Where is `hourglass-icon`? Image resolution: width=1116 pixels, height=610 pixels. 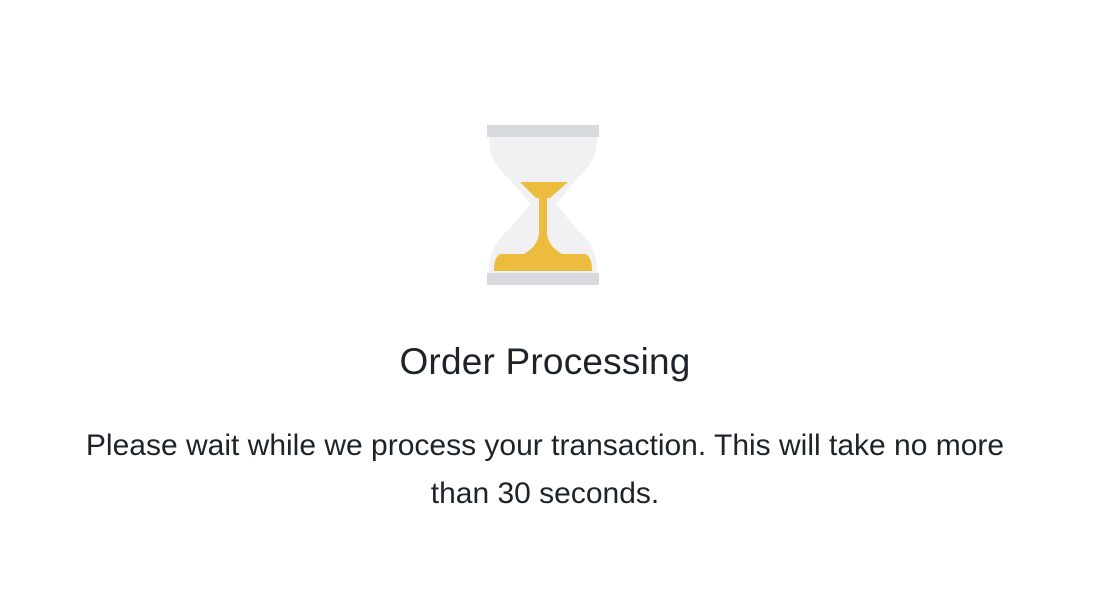 hourglass-icon is located at coordinates (543, 205).